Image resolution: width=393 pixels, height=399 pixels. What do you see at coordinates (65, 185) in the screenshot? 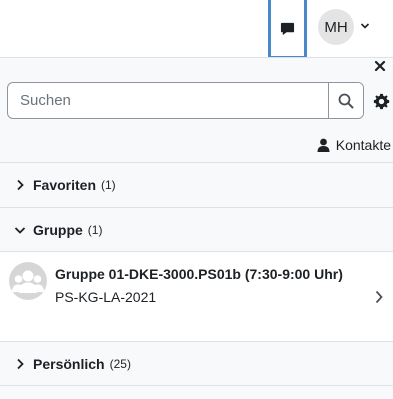
I see `section-label: Favoriten` at bounding box center [65, 185].